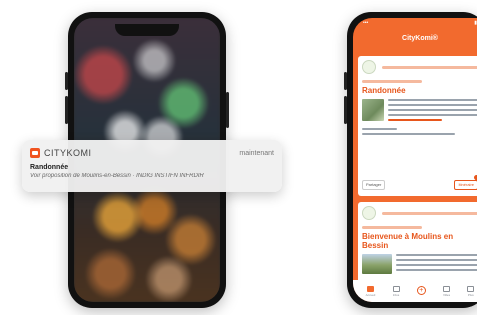  What do you see at coordinates (374, 185) in the screenshot?
I see `share-button: Partager` at bounding box center [374, 185].